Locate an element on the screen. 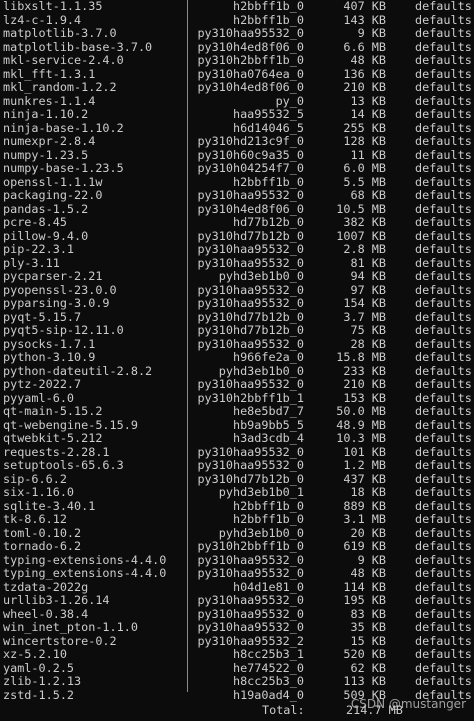 The image size is (474, 721). package-size: 233 KB is located at coordinates (364, 370).